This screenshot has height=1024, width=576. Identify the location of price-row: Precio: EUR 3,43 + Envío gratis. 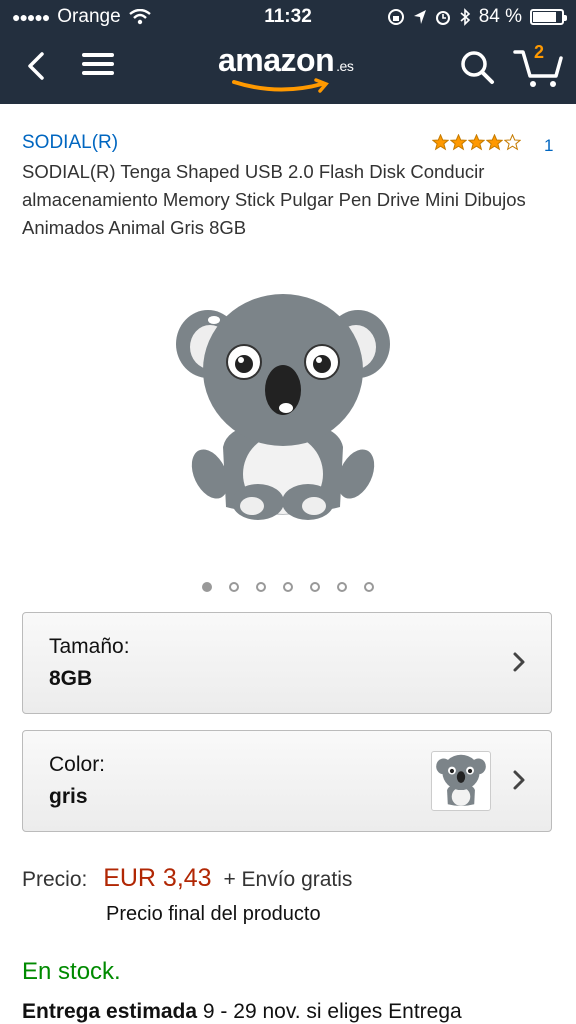
(187, 878).